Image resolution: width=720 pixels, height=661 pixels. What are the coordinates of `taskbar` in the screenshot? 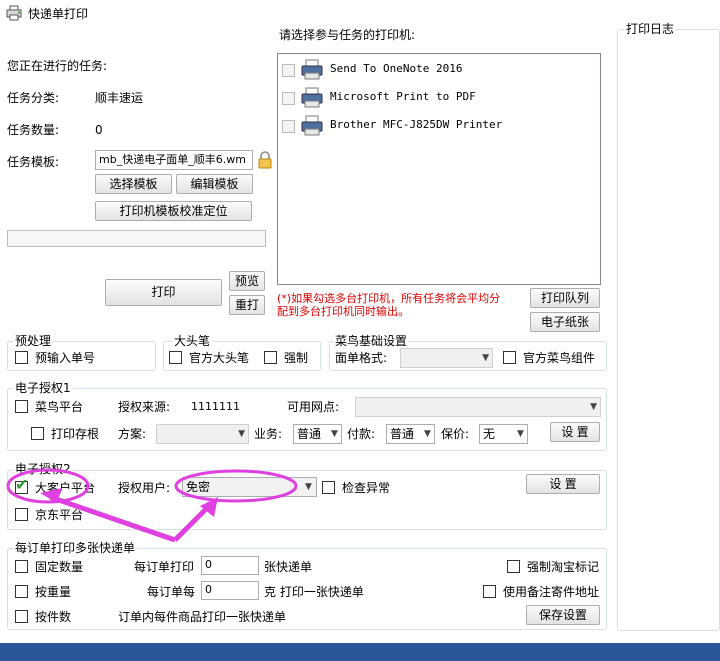 It's located at (360, 652).